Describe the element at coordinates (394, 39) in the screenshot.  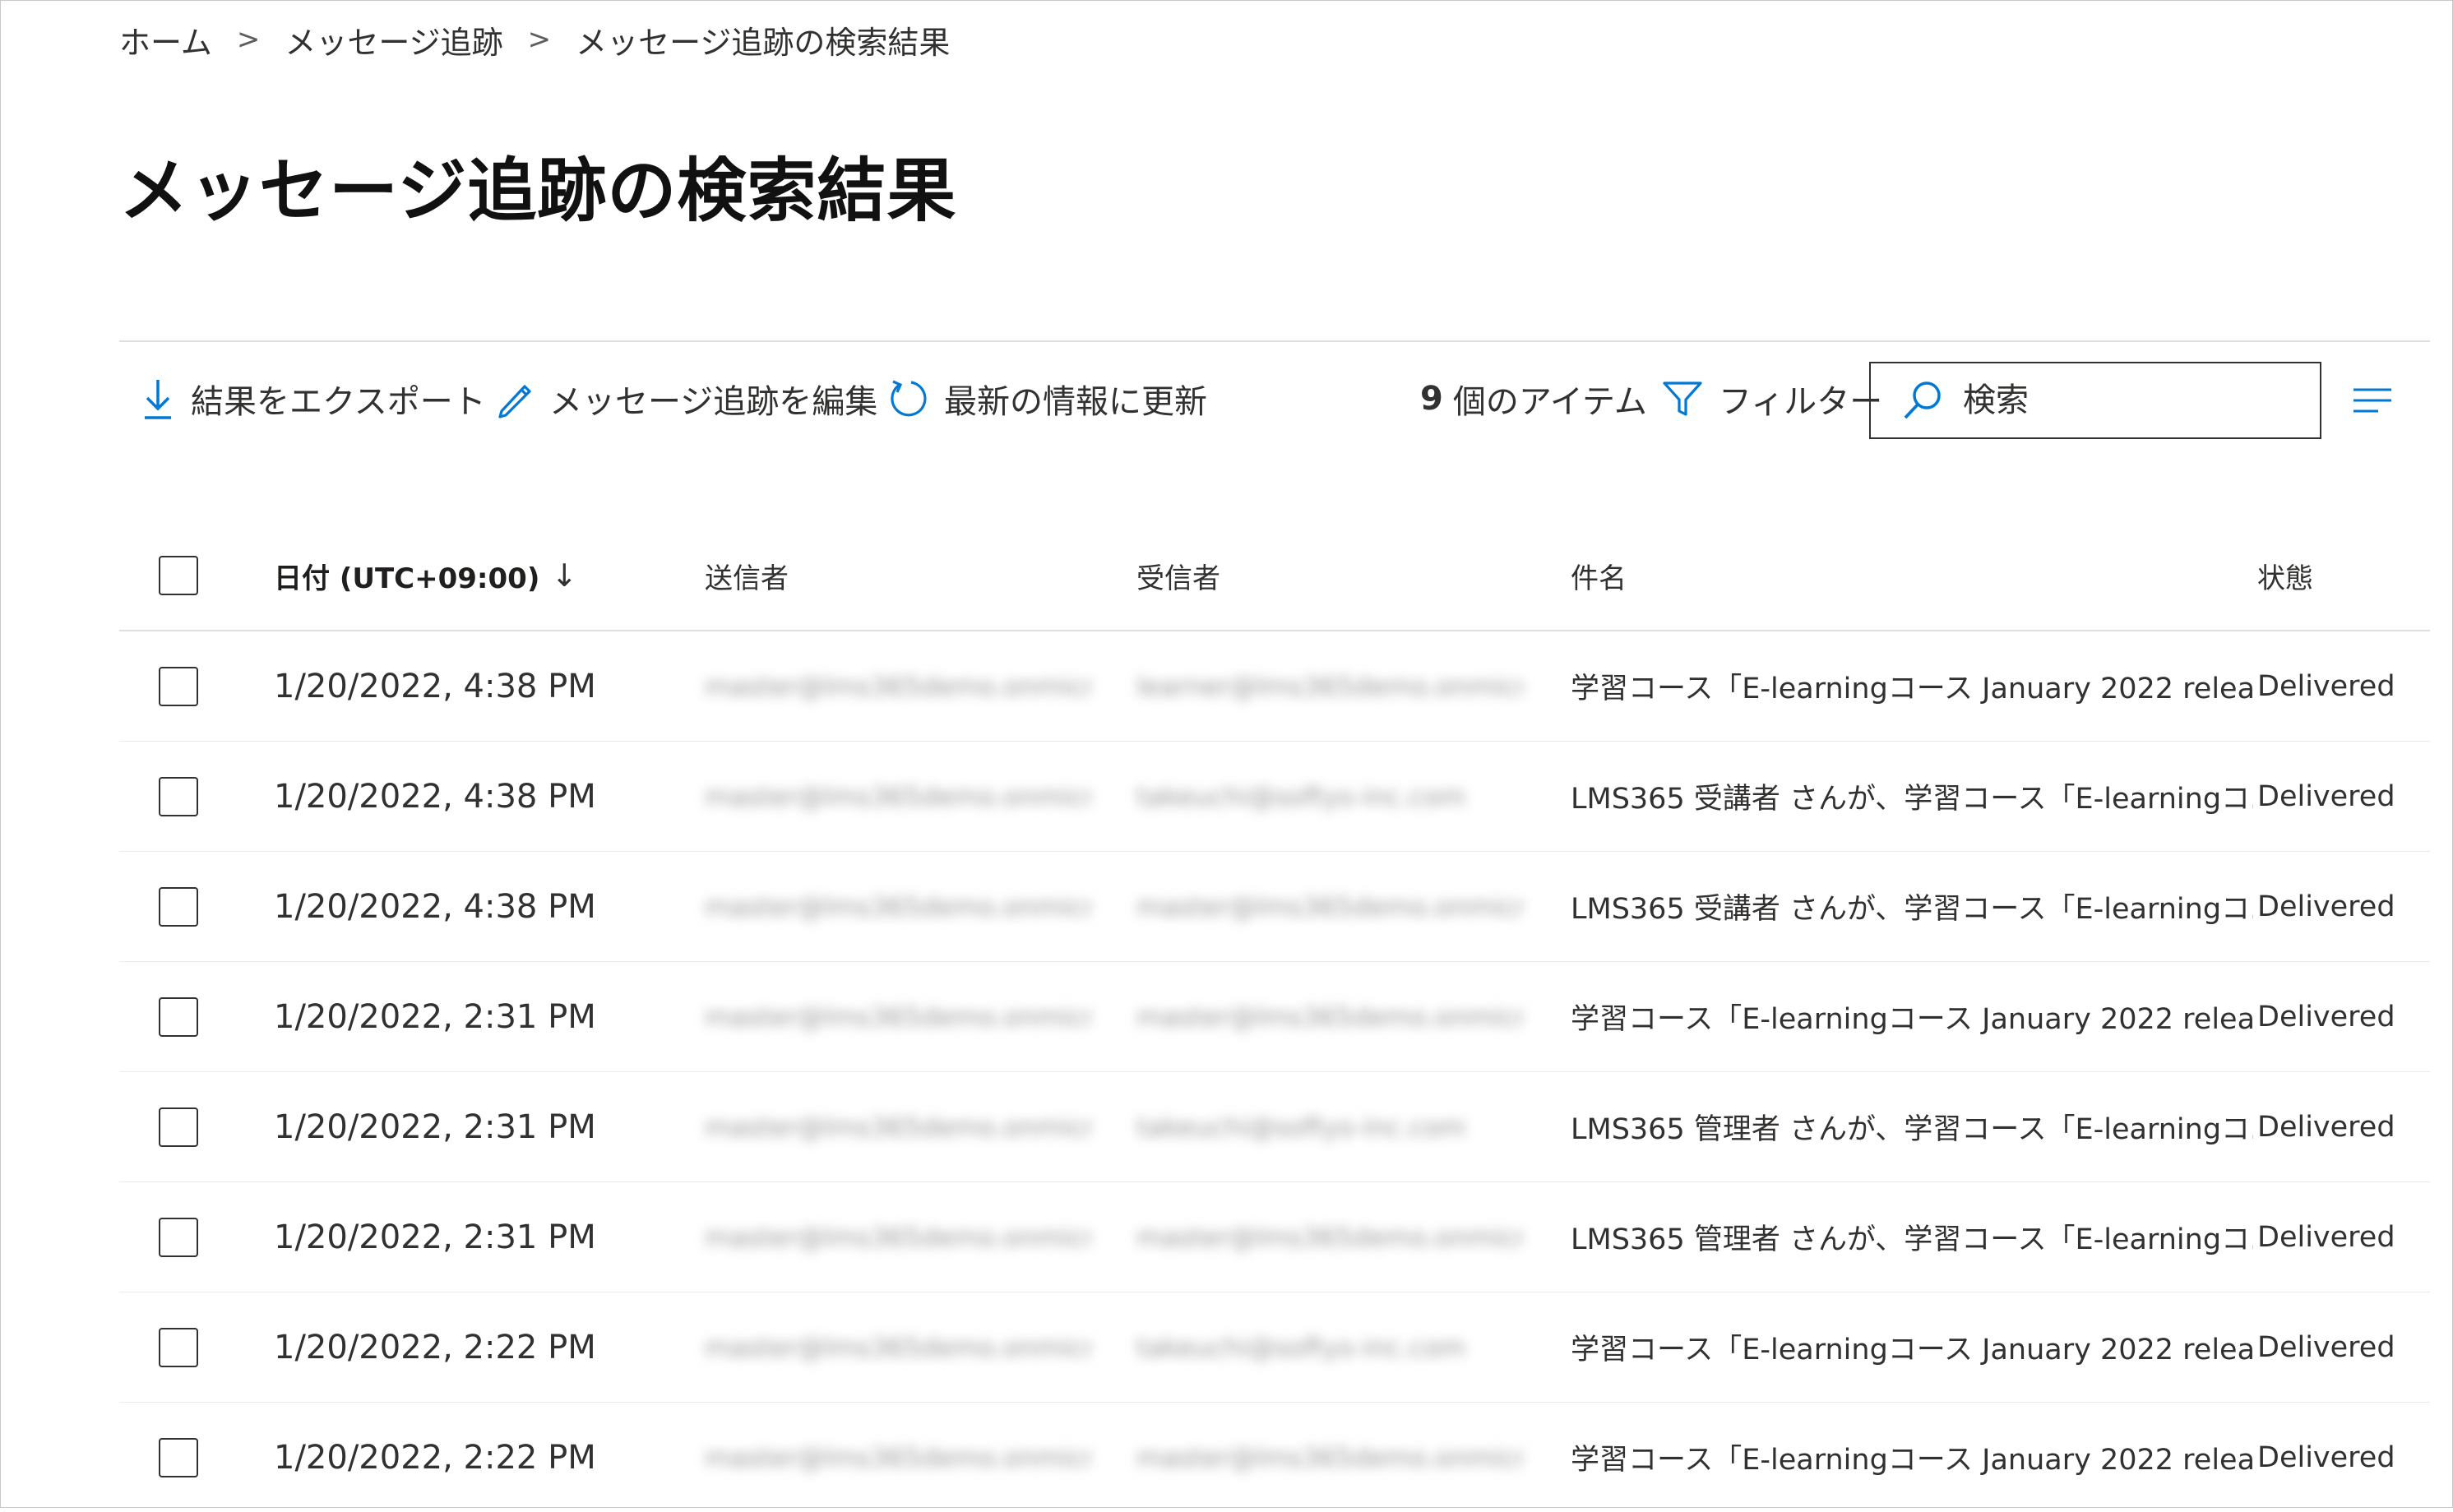
I see `breadcrumb-message-trace: メッセージ追跡` at that location.